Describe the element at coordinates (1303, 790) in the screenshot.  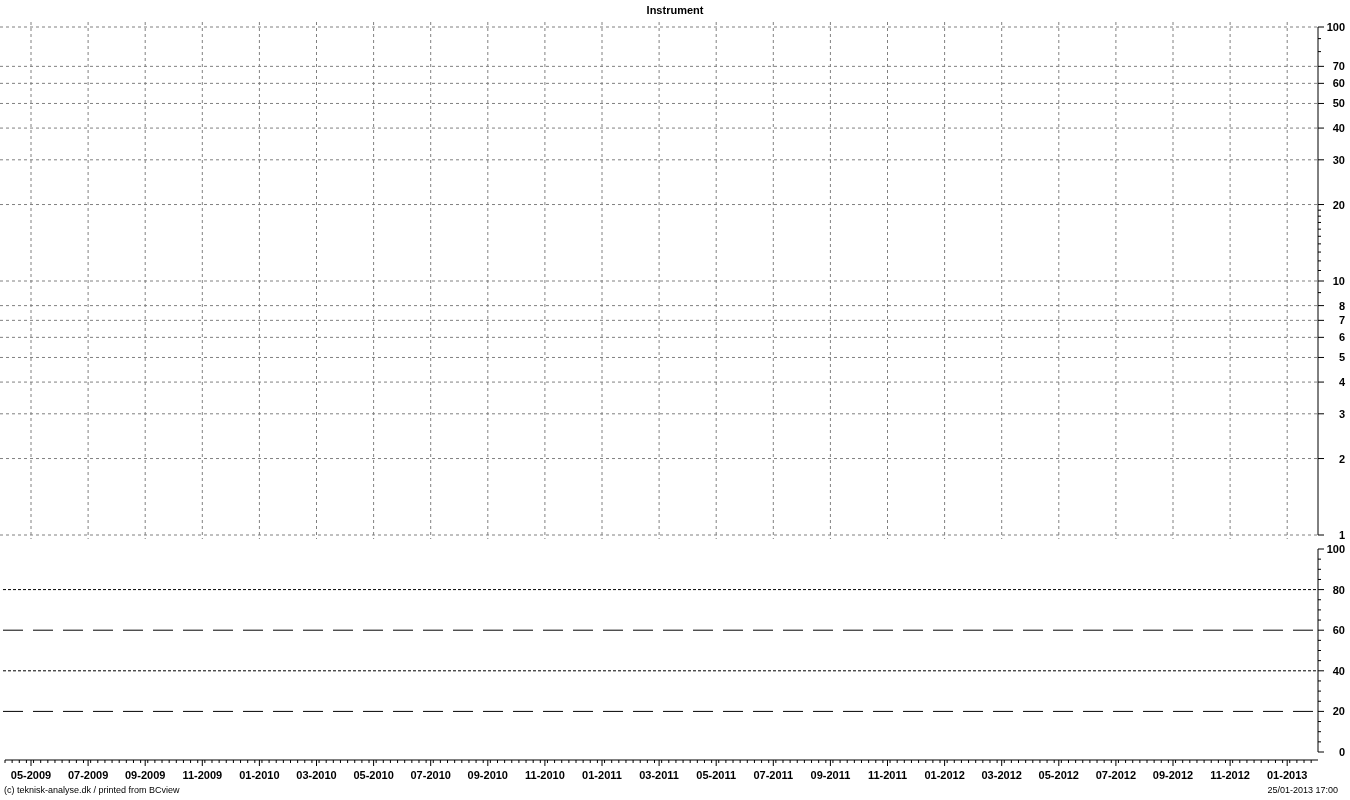
I see `timestamp: 25/01-2013 17:00` at that location.